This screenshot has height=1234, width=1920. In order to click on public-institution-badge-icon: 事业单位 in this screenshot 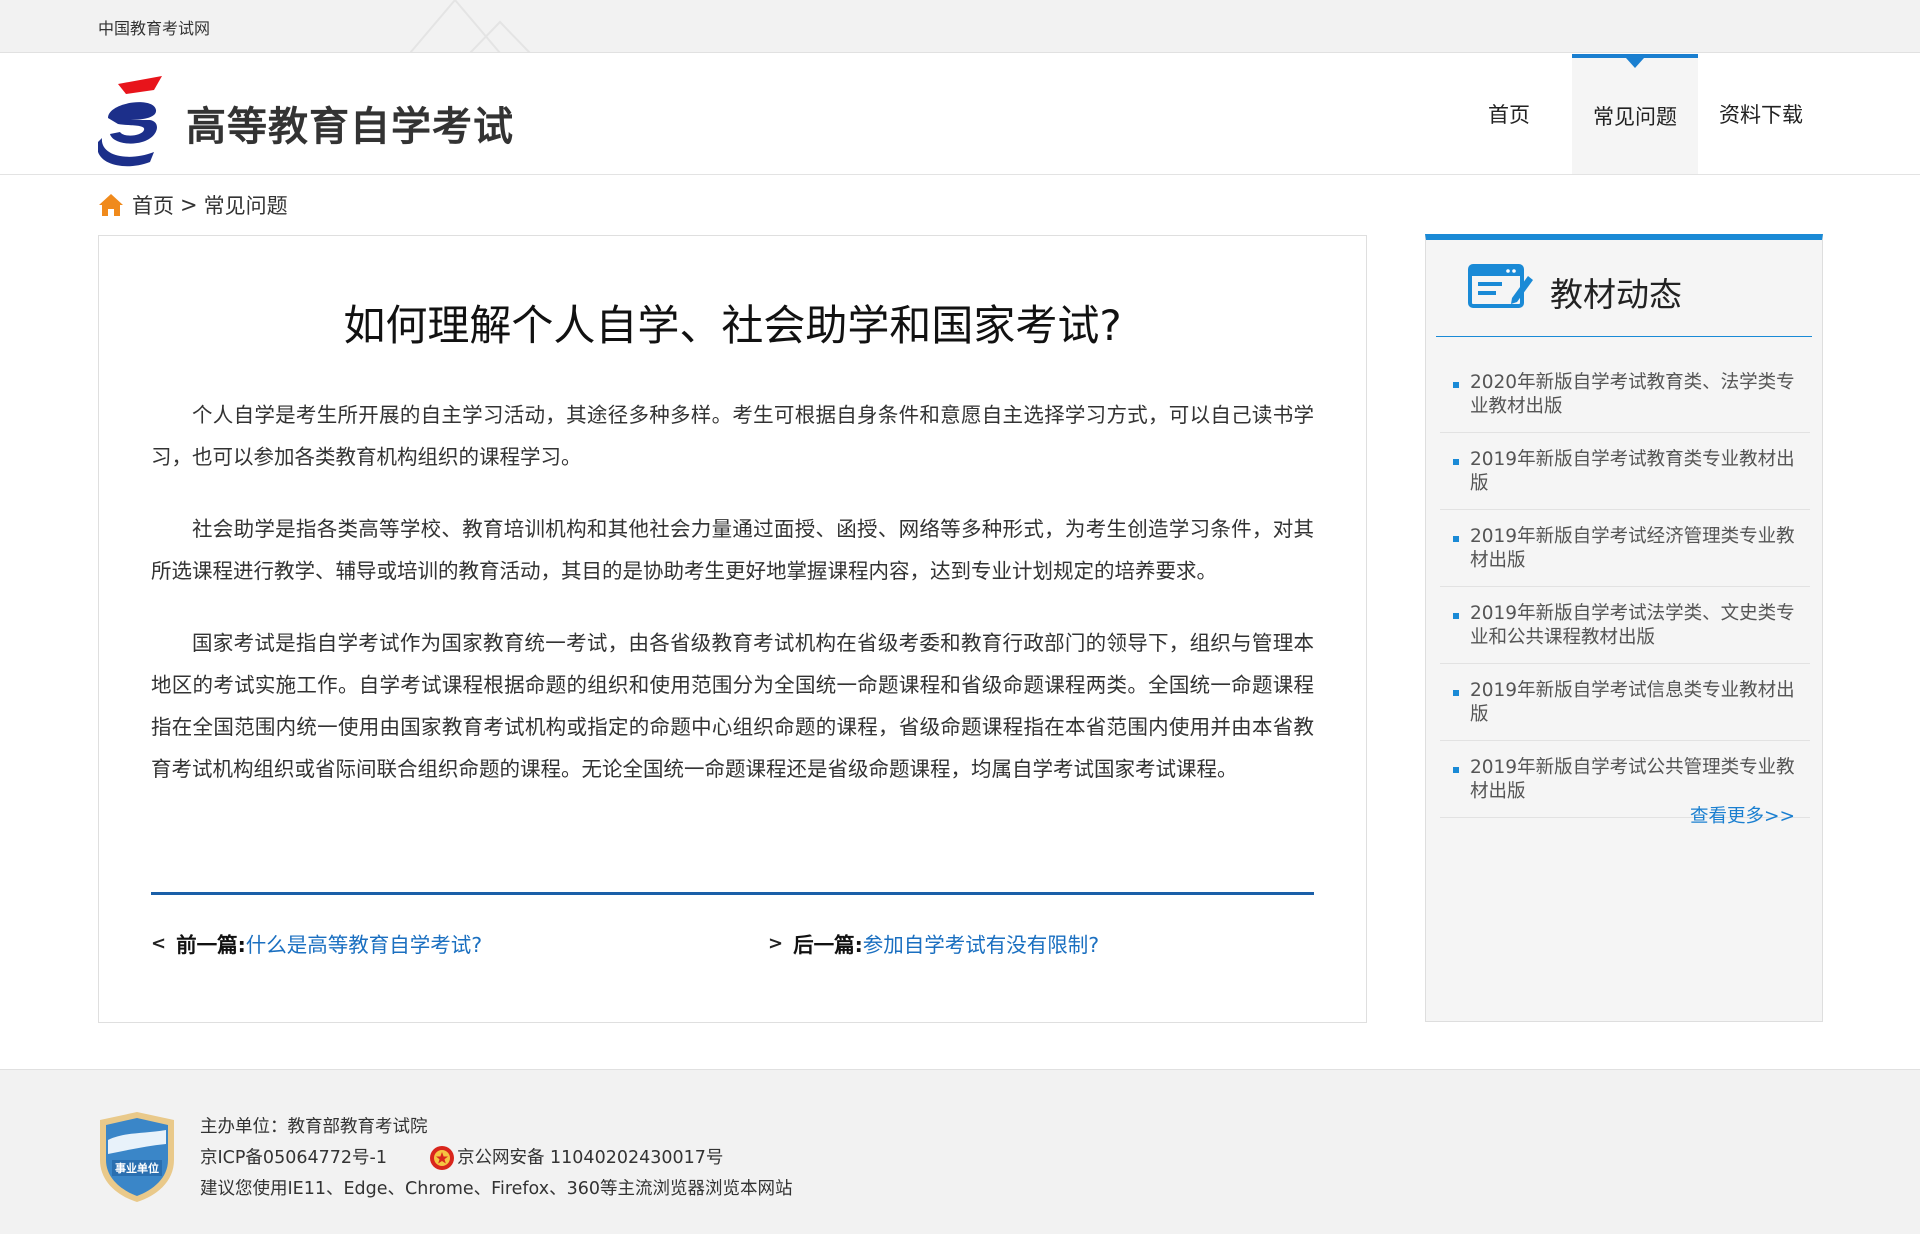, I will do `click(137, 1157)`.